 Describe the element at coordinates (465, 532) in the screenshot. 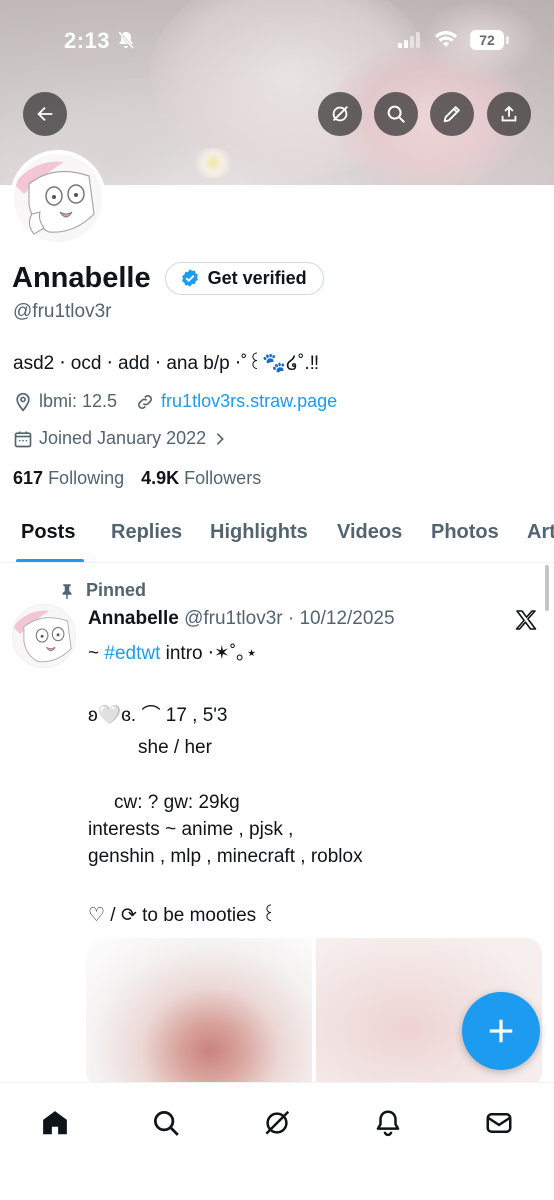

I see `tab-photos: Photos` at that location.